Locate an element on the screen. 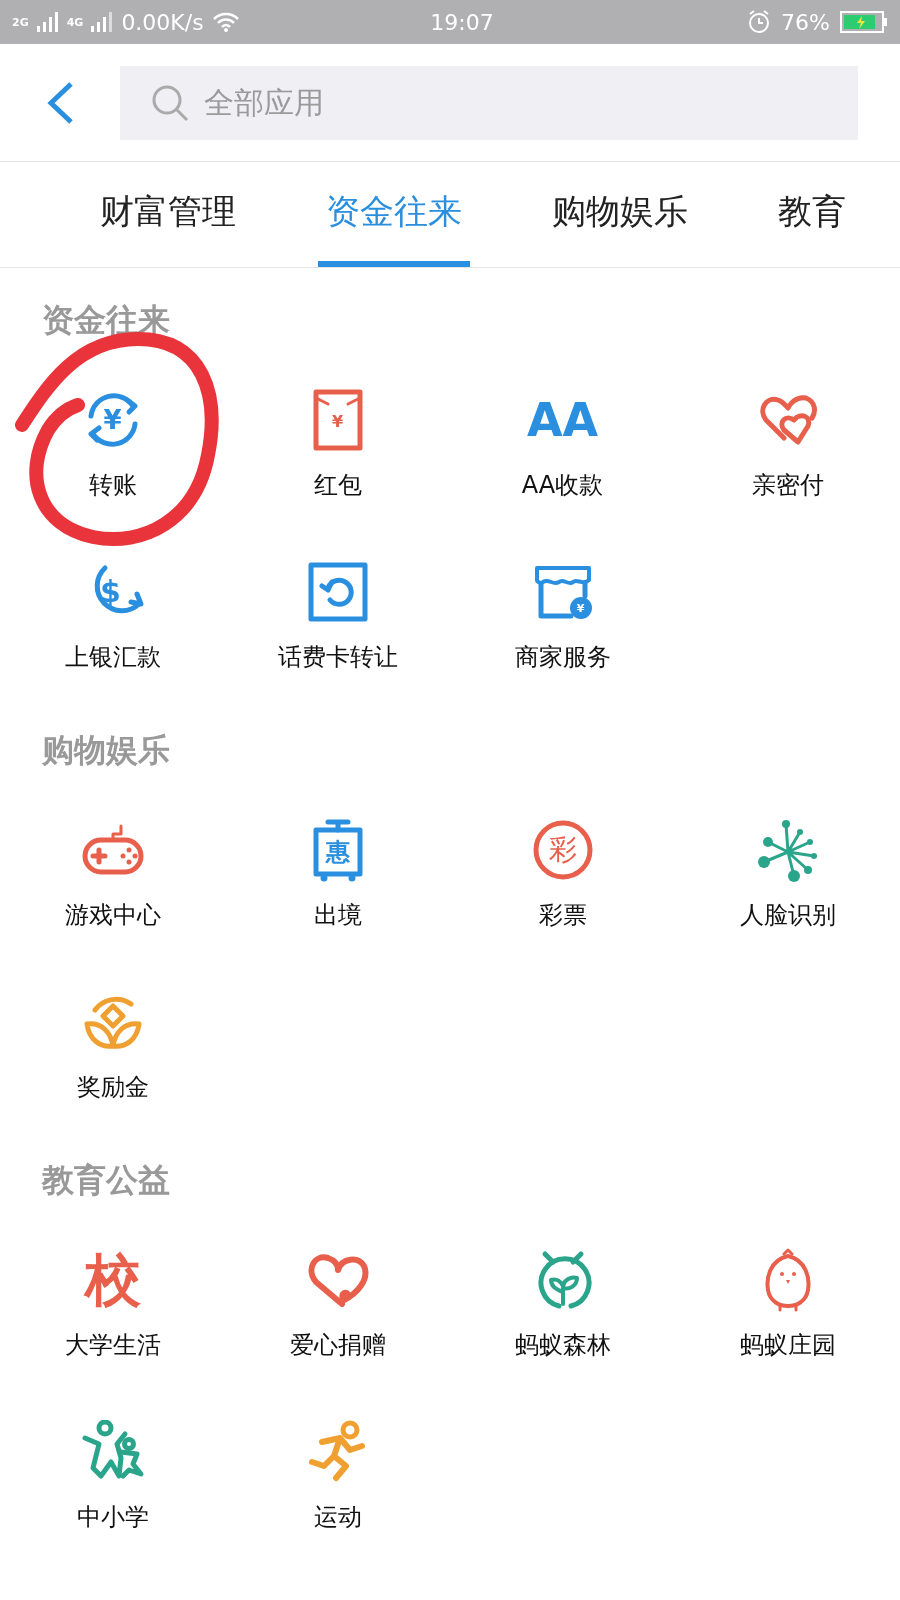 This screenshot has height=1600, width=900. school-glyph-icon: 校 is located at coordinates (112, 1280).